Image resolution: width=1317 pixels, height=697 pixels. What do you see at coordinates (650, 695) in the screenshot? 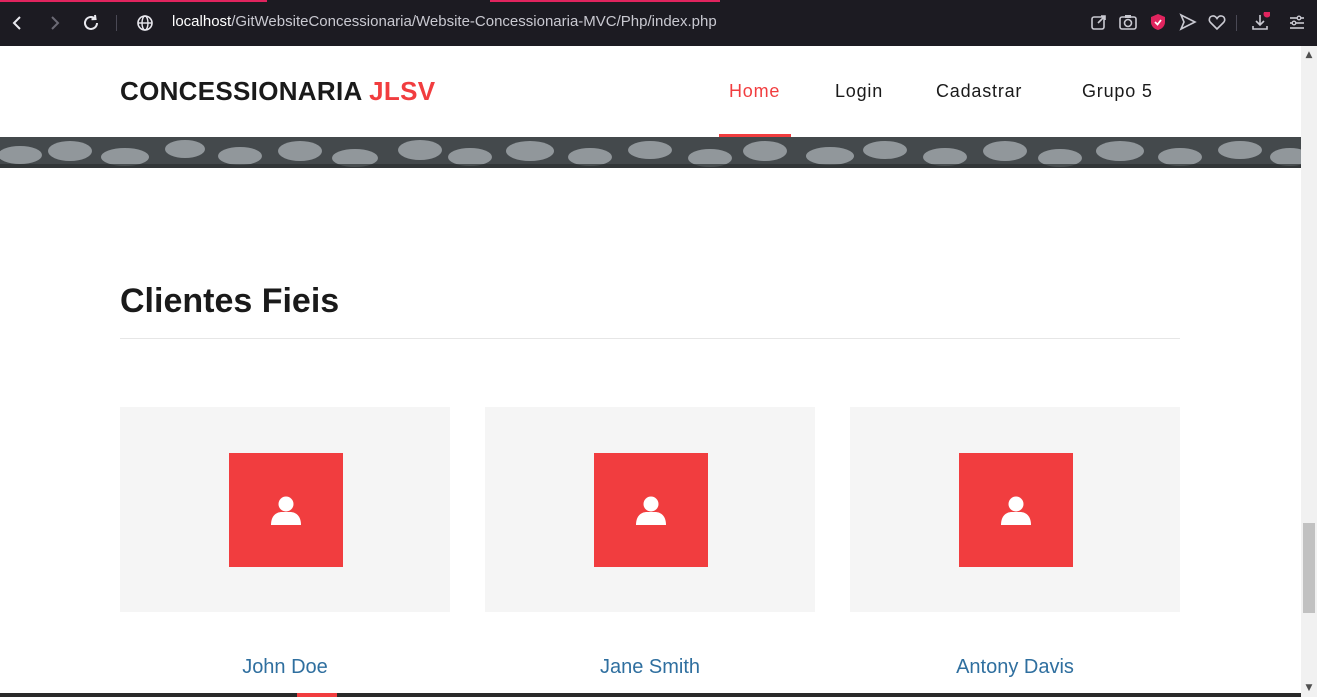
I see `bottom-edge` at bounding box center [650, 695].